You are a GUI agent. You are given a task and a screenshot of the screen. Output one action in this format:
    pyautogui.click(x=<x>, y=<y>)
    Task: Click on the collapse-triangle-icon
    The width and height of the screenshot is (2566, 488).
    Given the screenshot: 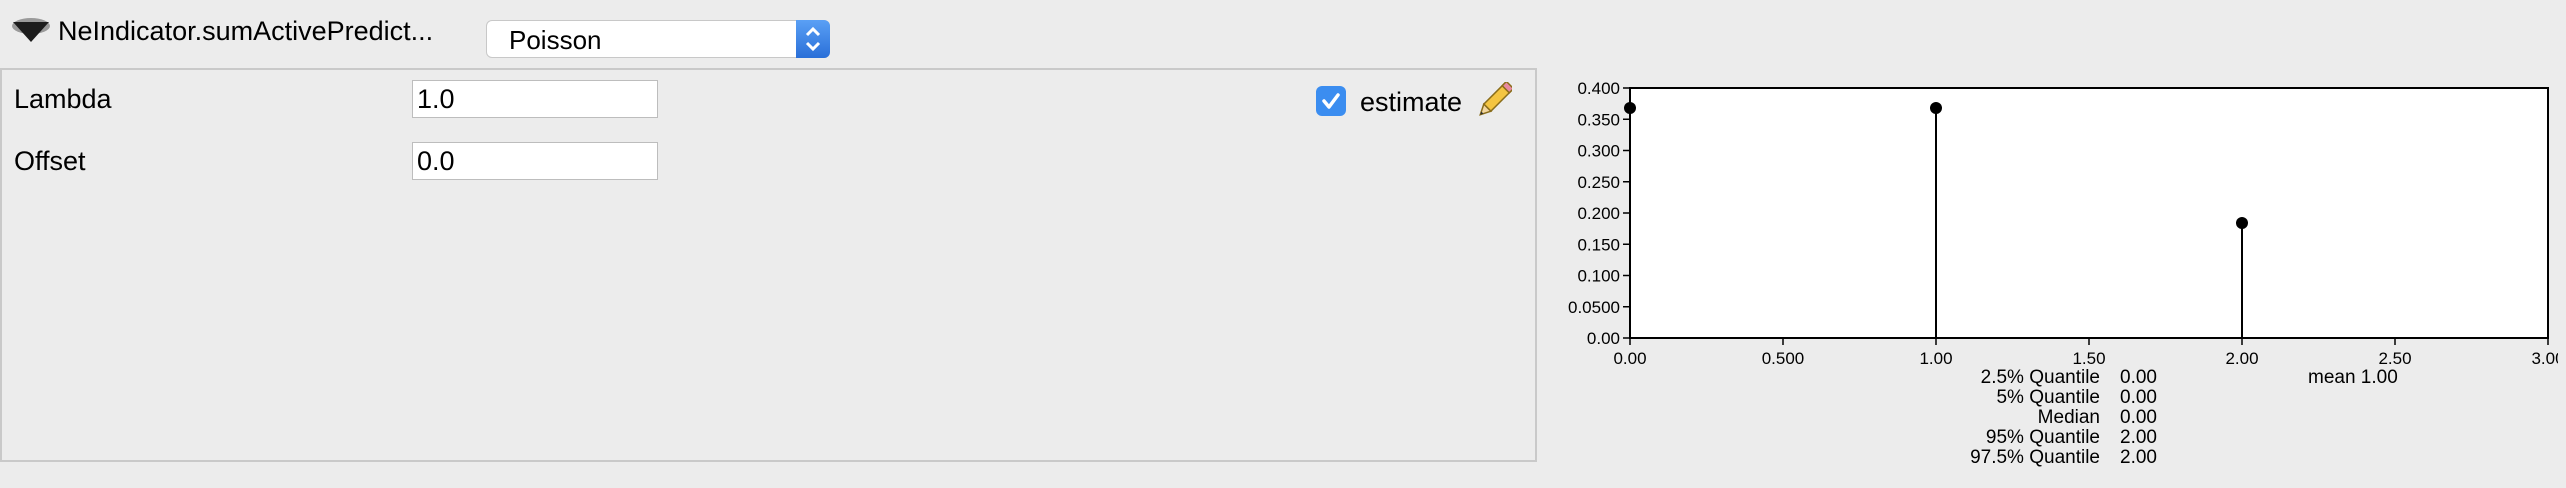 What is the action you would take?
    pyautogui.click(x=31, y=30)
    